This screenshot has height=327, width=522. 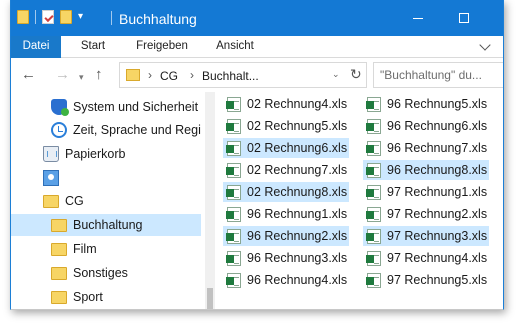 What do you see at coordinates (297, 236) in the screenshot?
I see `file-name: 96 Rechnung2.xls` at bounding box center [297, 236].